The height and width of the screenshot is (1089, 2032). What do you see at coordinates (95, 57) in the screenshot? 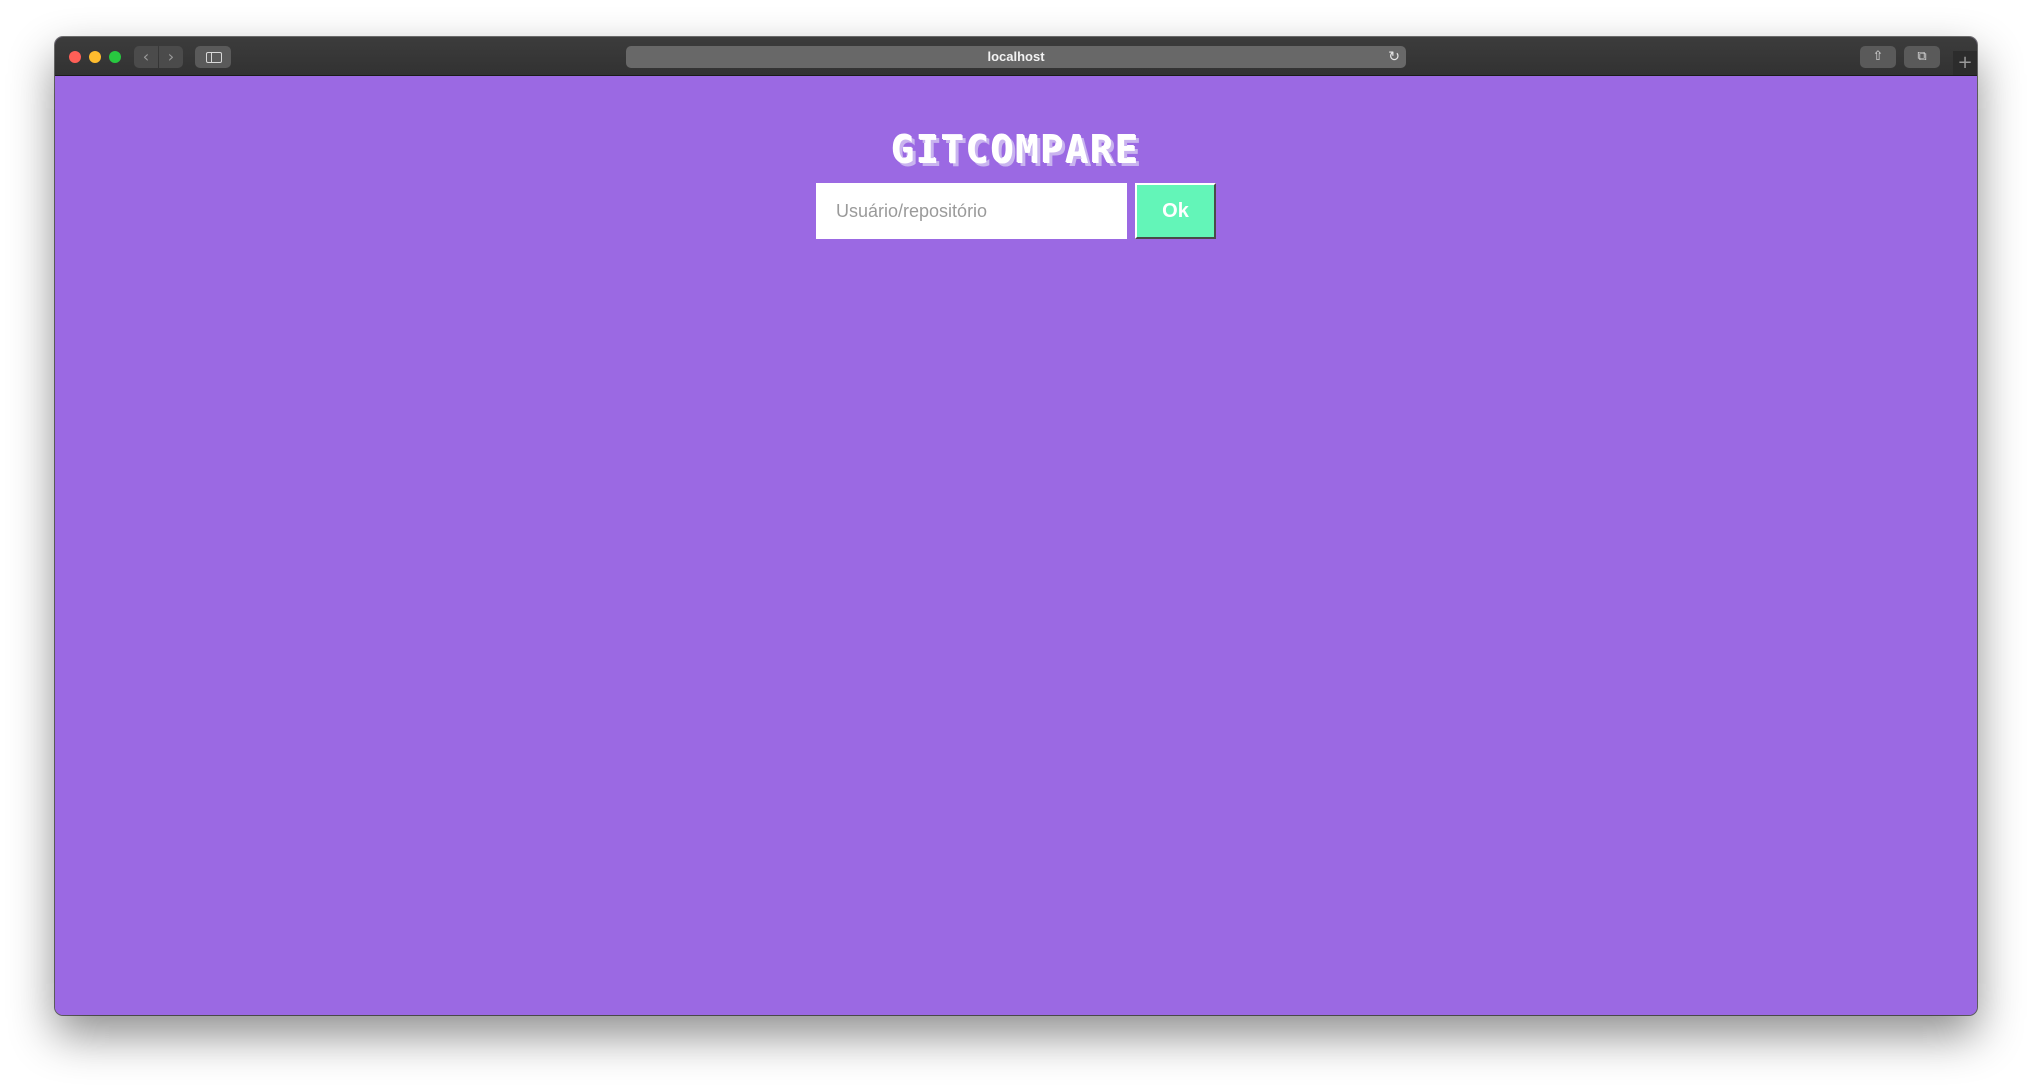
I see `minimize-window-icon` at bounding box center [95, 57].